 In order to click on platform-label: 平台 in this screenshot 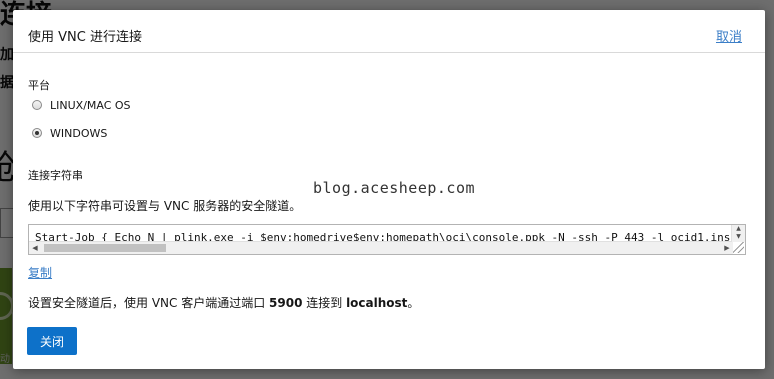, I will do `click(39, 85)`.